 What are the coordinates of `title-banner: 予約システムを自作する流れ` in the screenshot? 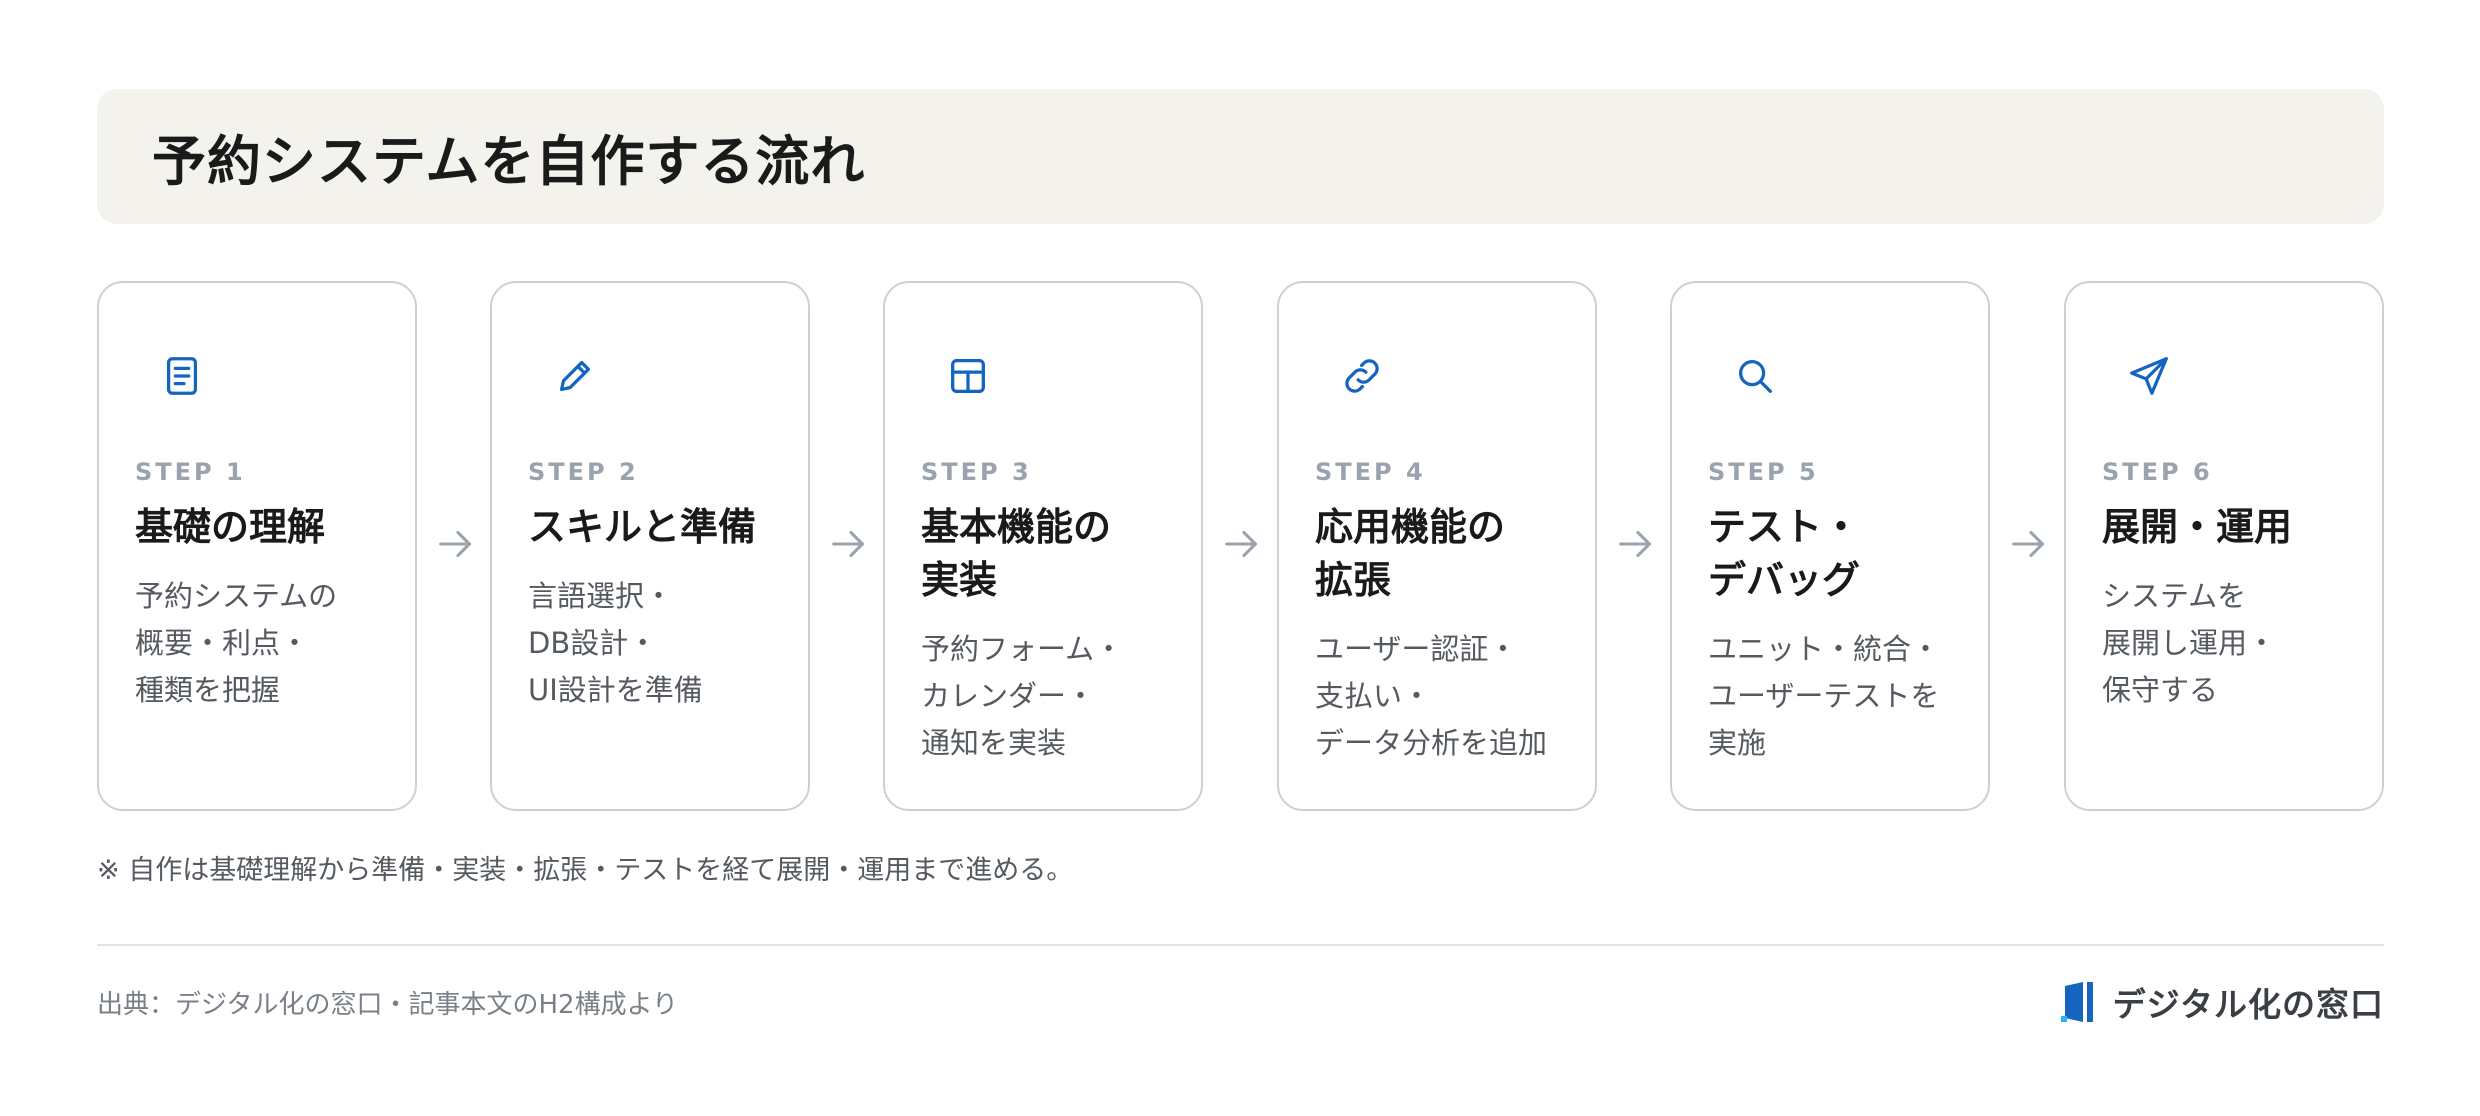 It's located at (1240, 156).